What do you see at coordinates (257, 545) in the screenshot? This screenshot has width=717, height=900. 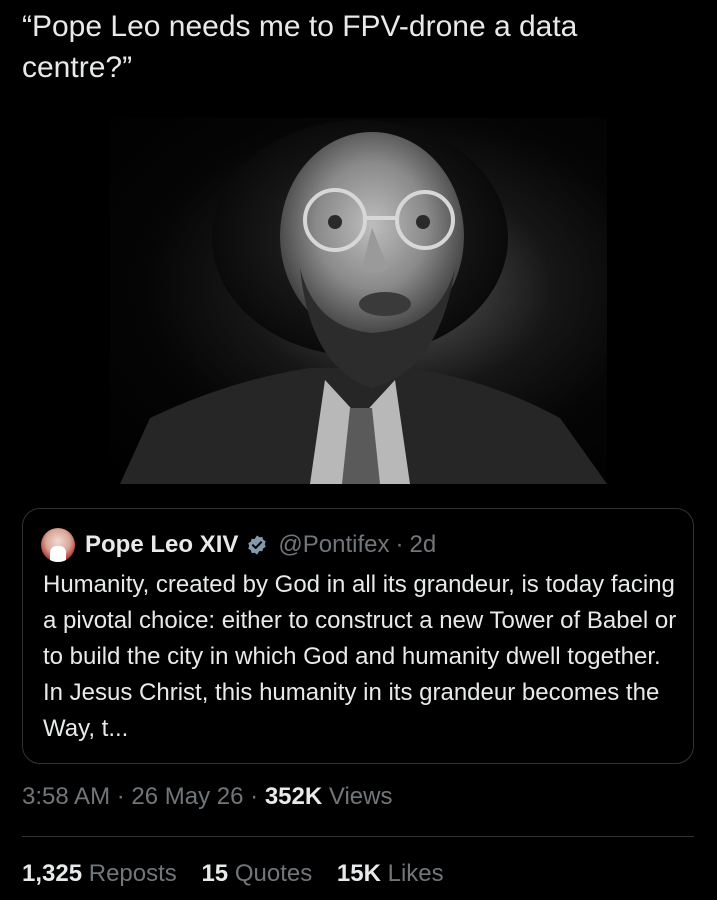 I see `verified-badge-icon` at bounding box center [257, 545].